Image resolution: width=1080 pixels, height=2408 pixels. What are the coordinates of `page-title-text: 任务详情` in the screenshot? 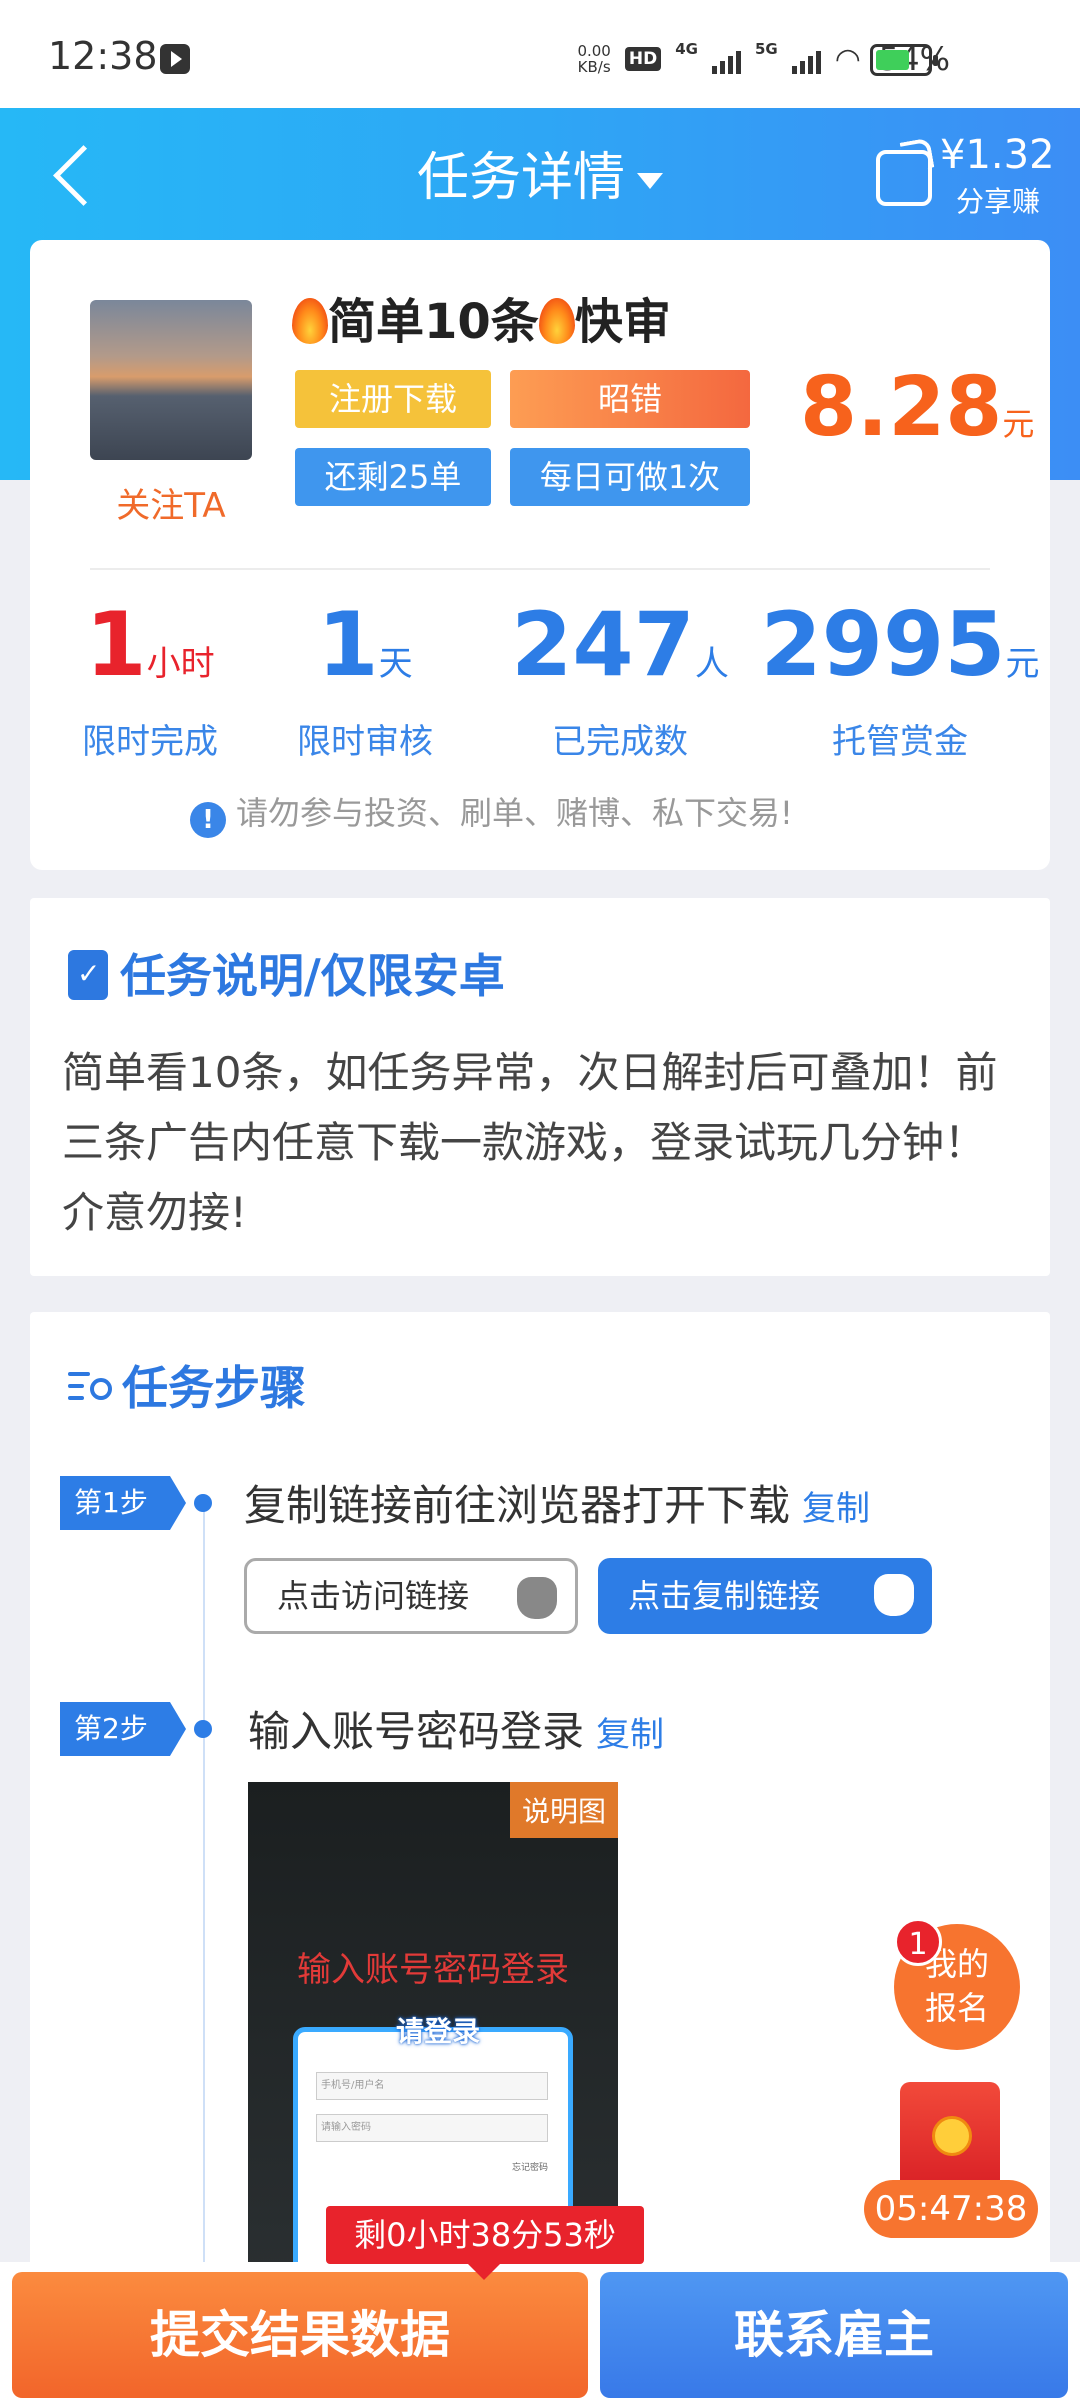 It's located at (520, 178).